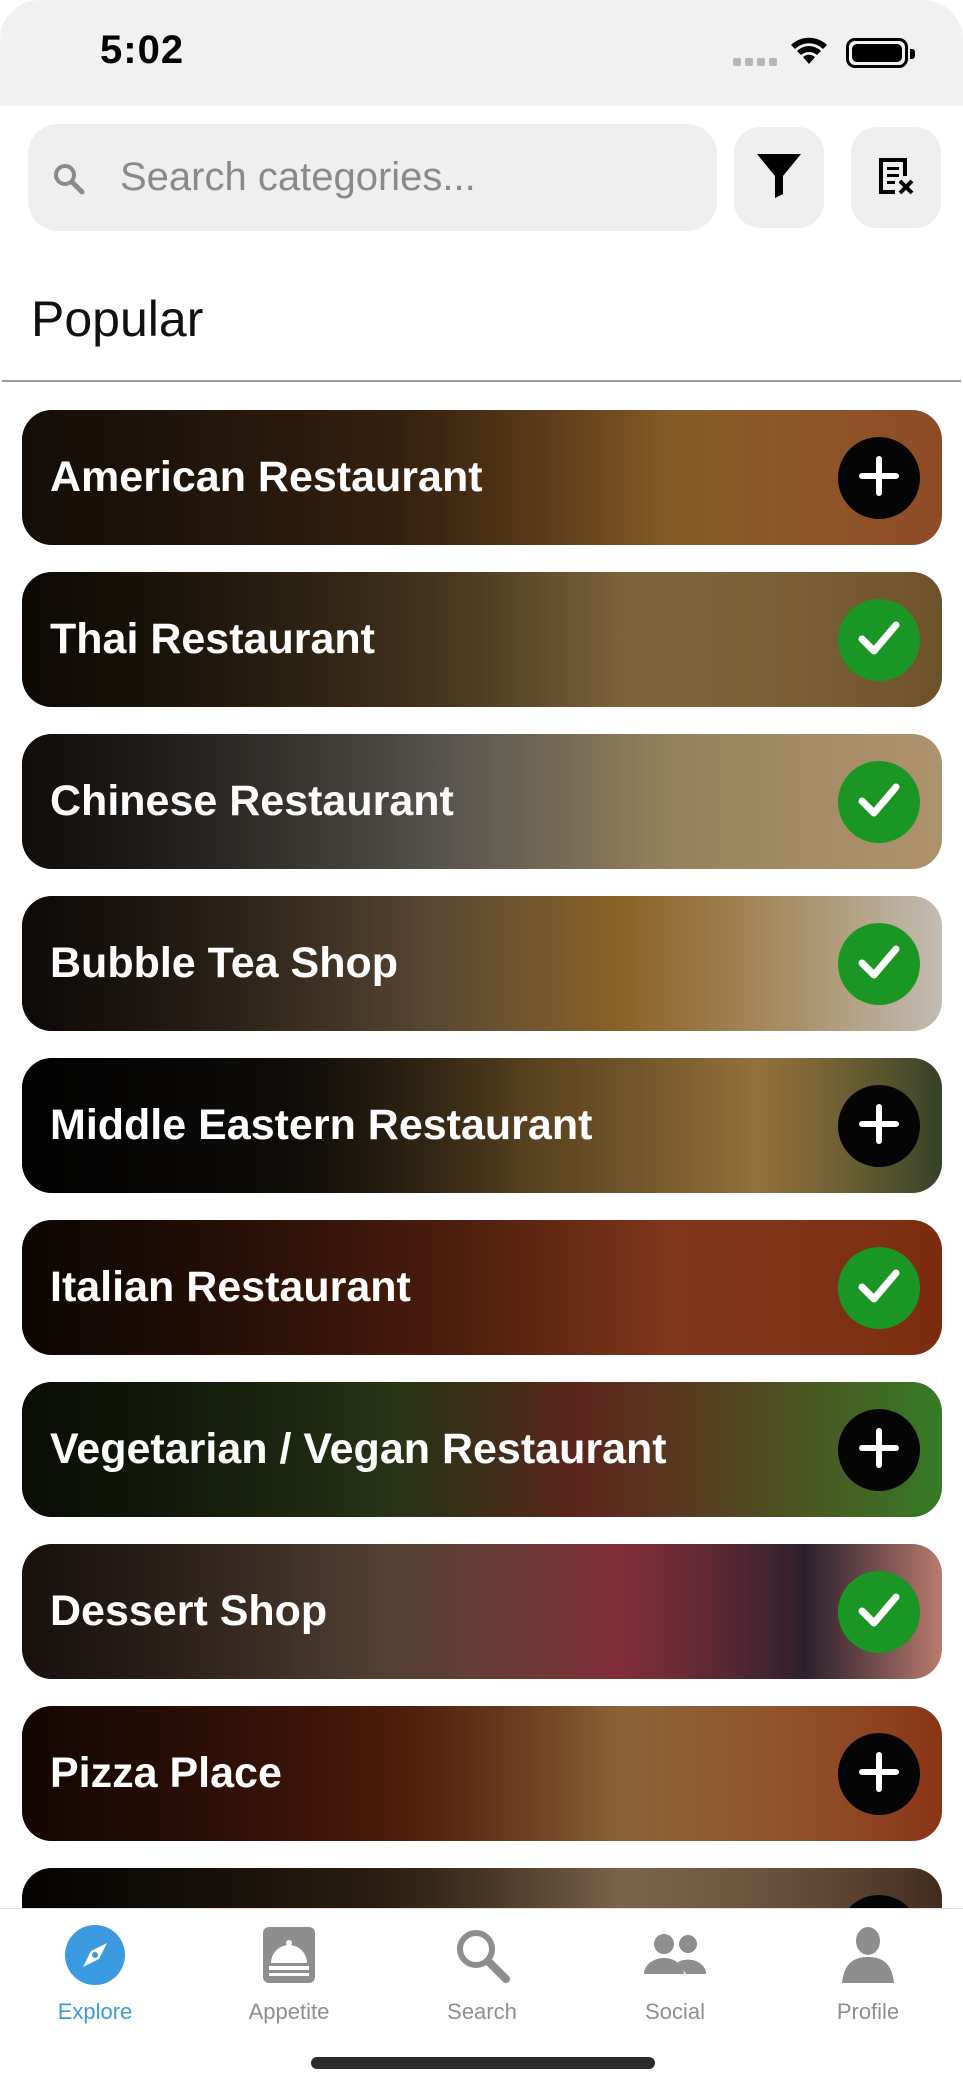 The height and width of the screenshot is (2084, 963). I want to click on cellular-signal-icon, so click(756, 63).